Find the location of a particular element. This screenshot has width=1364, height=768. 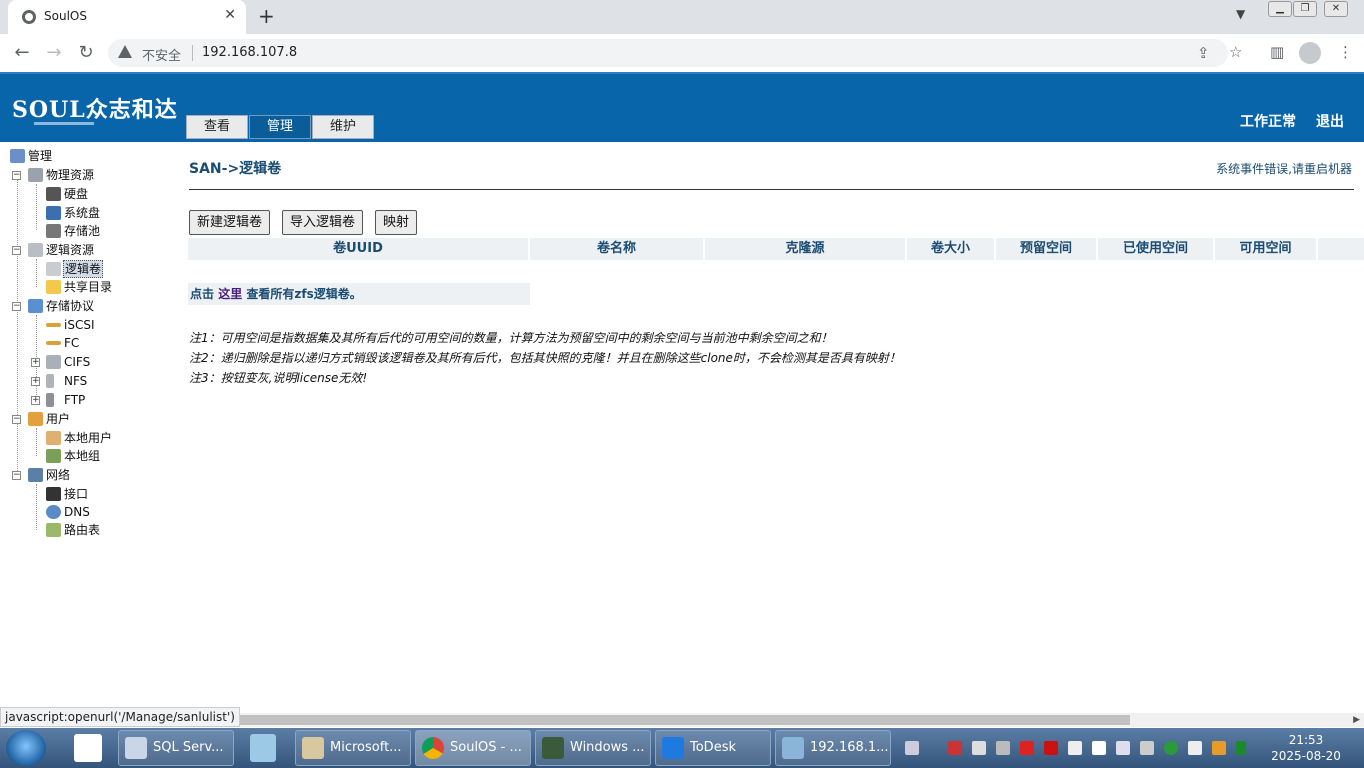

tree-local-users-label: 本地用户 is located at coordinates (88, 438).